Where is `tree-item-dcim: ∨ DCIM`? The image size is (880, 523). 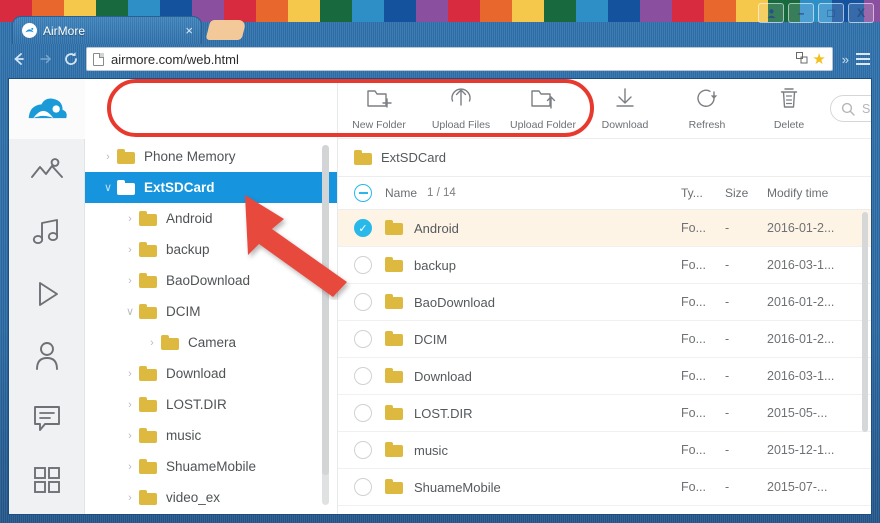
tree-item-dcim: ∨ DCIM is located at coordinates (211, 311).